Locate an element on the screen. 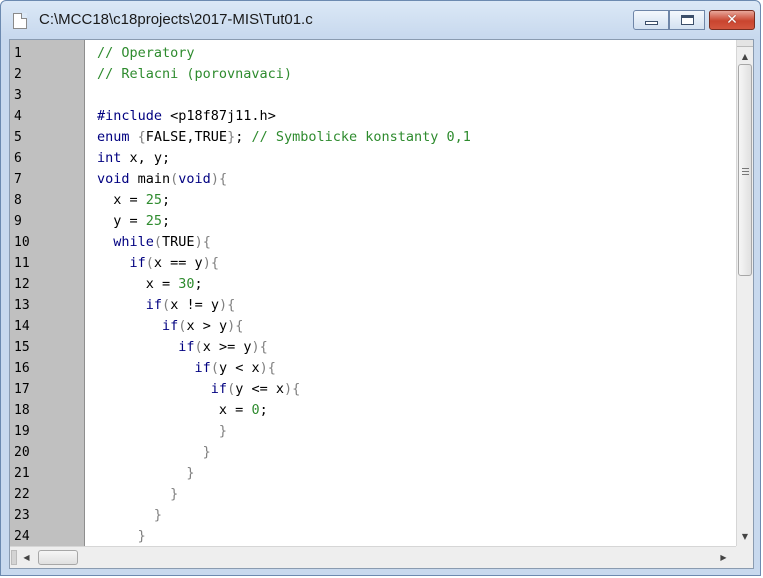  vertical-split-handle is located at coordinates (745, 43).